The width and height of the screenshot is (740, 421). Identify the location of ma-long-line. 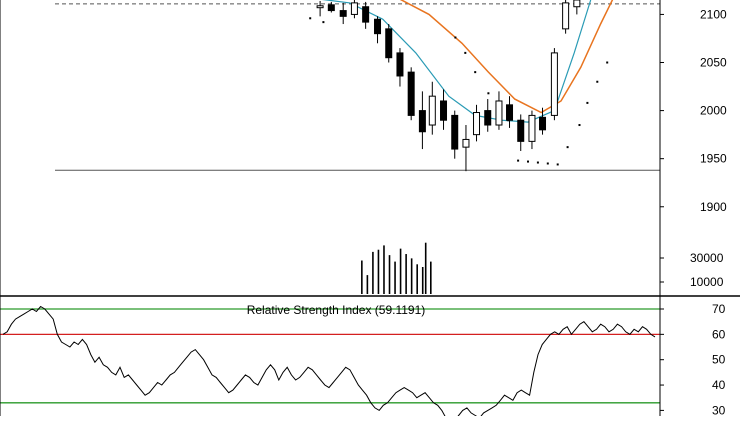
(506, 57).